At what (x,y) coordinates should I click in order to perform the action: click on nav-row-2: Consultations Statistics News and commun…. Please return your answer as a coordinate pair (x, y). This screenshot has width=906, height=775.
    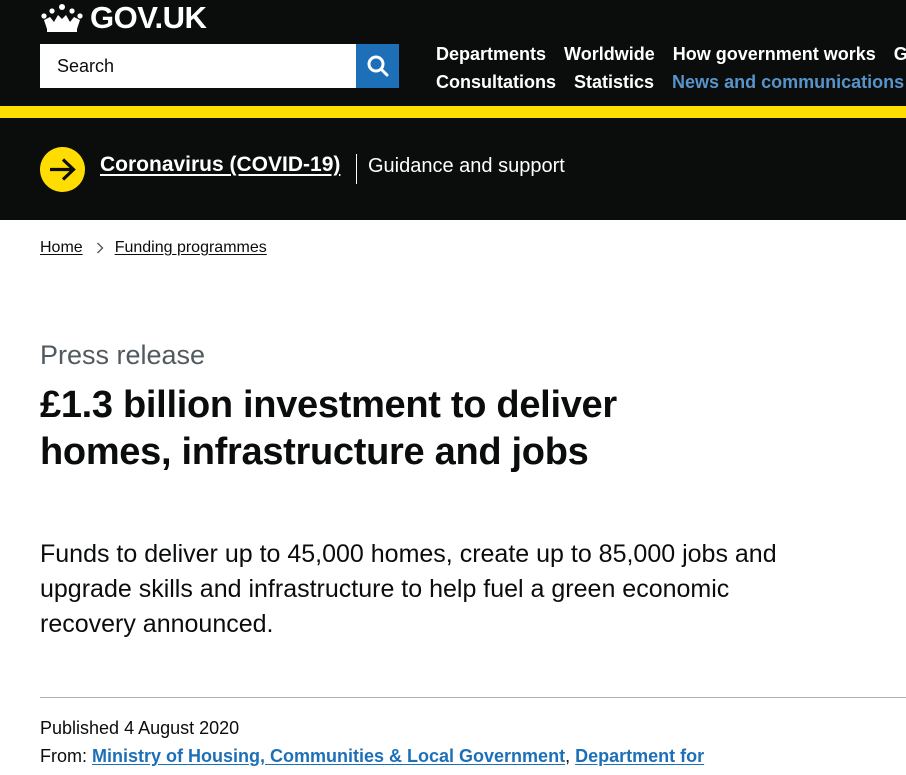
    Looking at the image, I should click on (671, 82).